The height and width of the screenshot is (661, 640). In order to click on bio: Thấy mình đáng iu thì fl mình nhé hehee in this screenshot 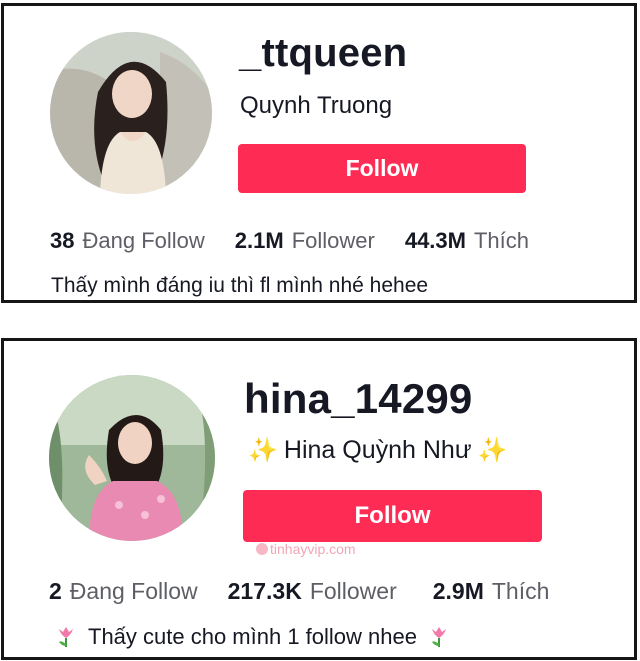, I will do `click(240, 285)`.